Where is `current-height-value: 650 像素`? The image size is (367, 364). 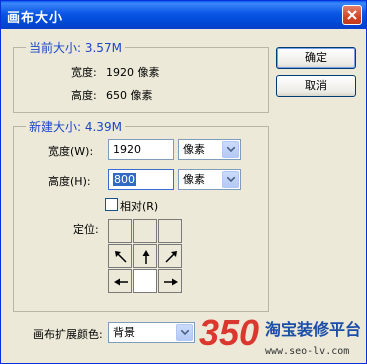
current-height-value: 650 像素 is located at coordinates (129, 95).